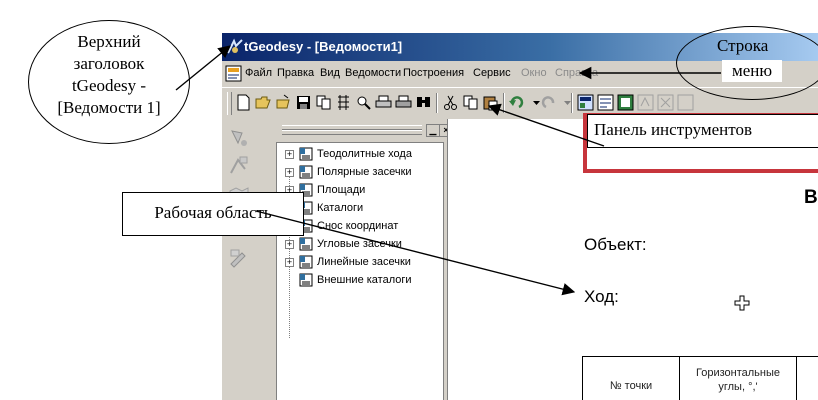 The image size is (818, 400). What do you see at coordinates (492, 73) in the screenshot?
I see `menu-service: Сервис` at bounding box center [492, 73].